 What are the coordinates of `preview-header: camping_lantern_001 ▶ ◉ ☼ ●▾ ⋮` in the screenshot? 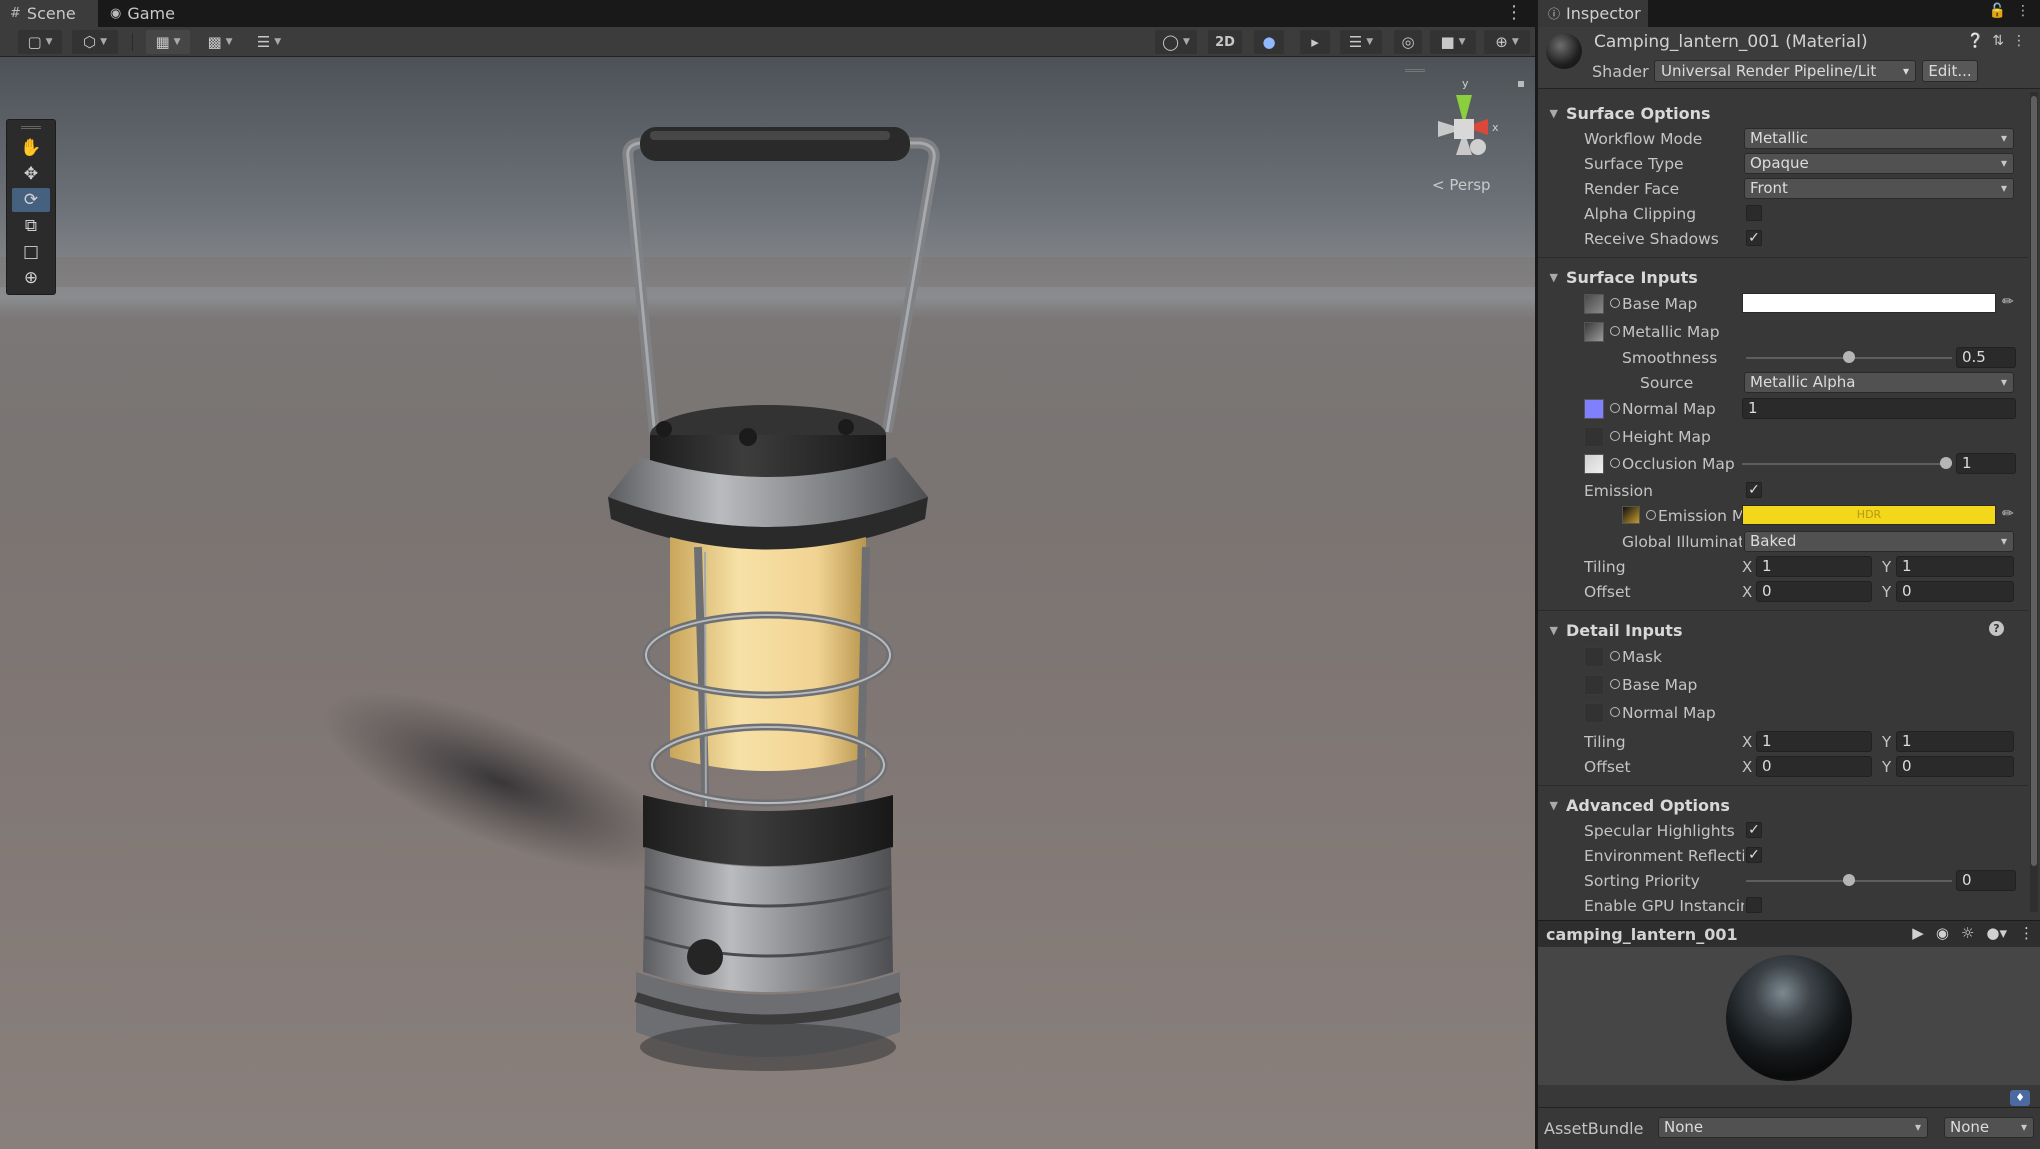 It's located at (1789, 933).